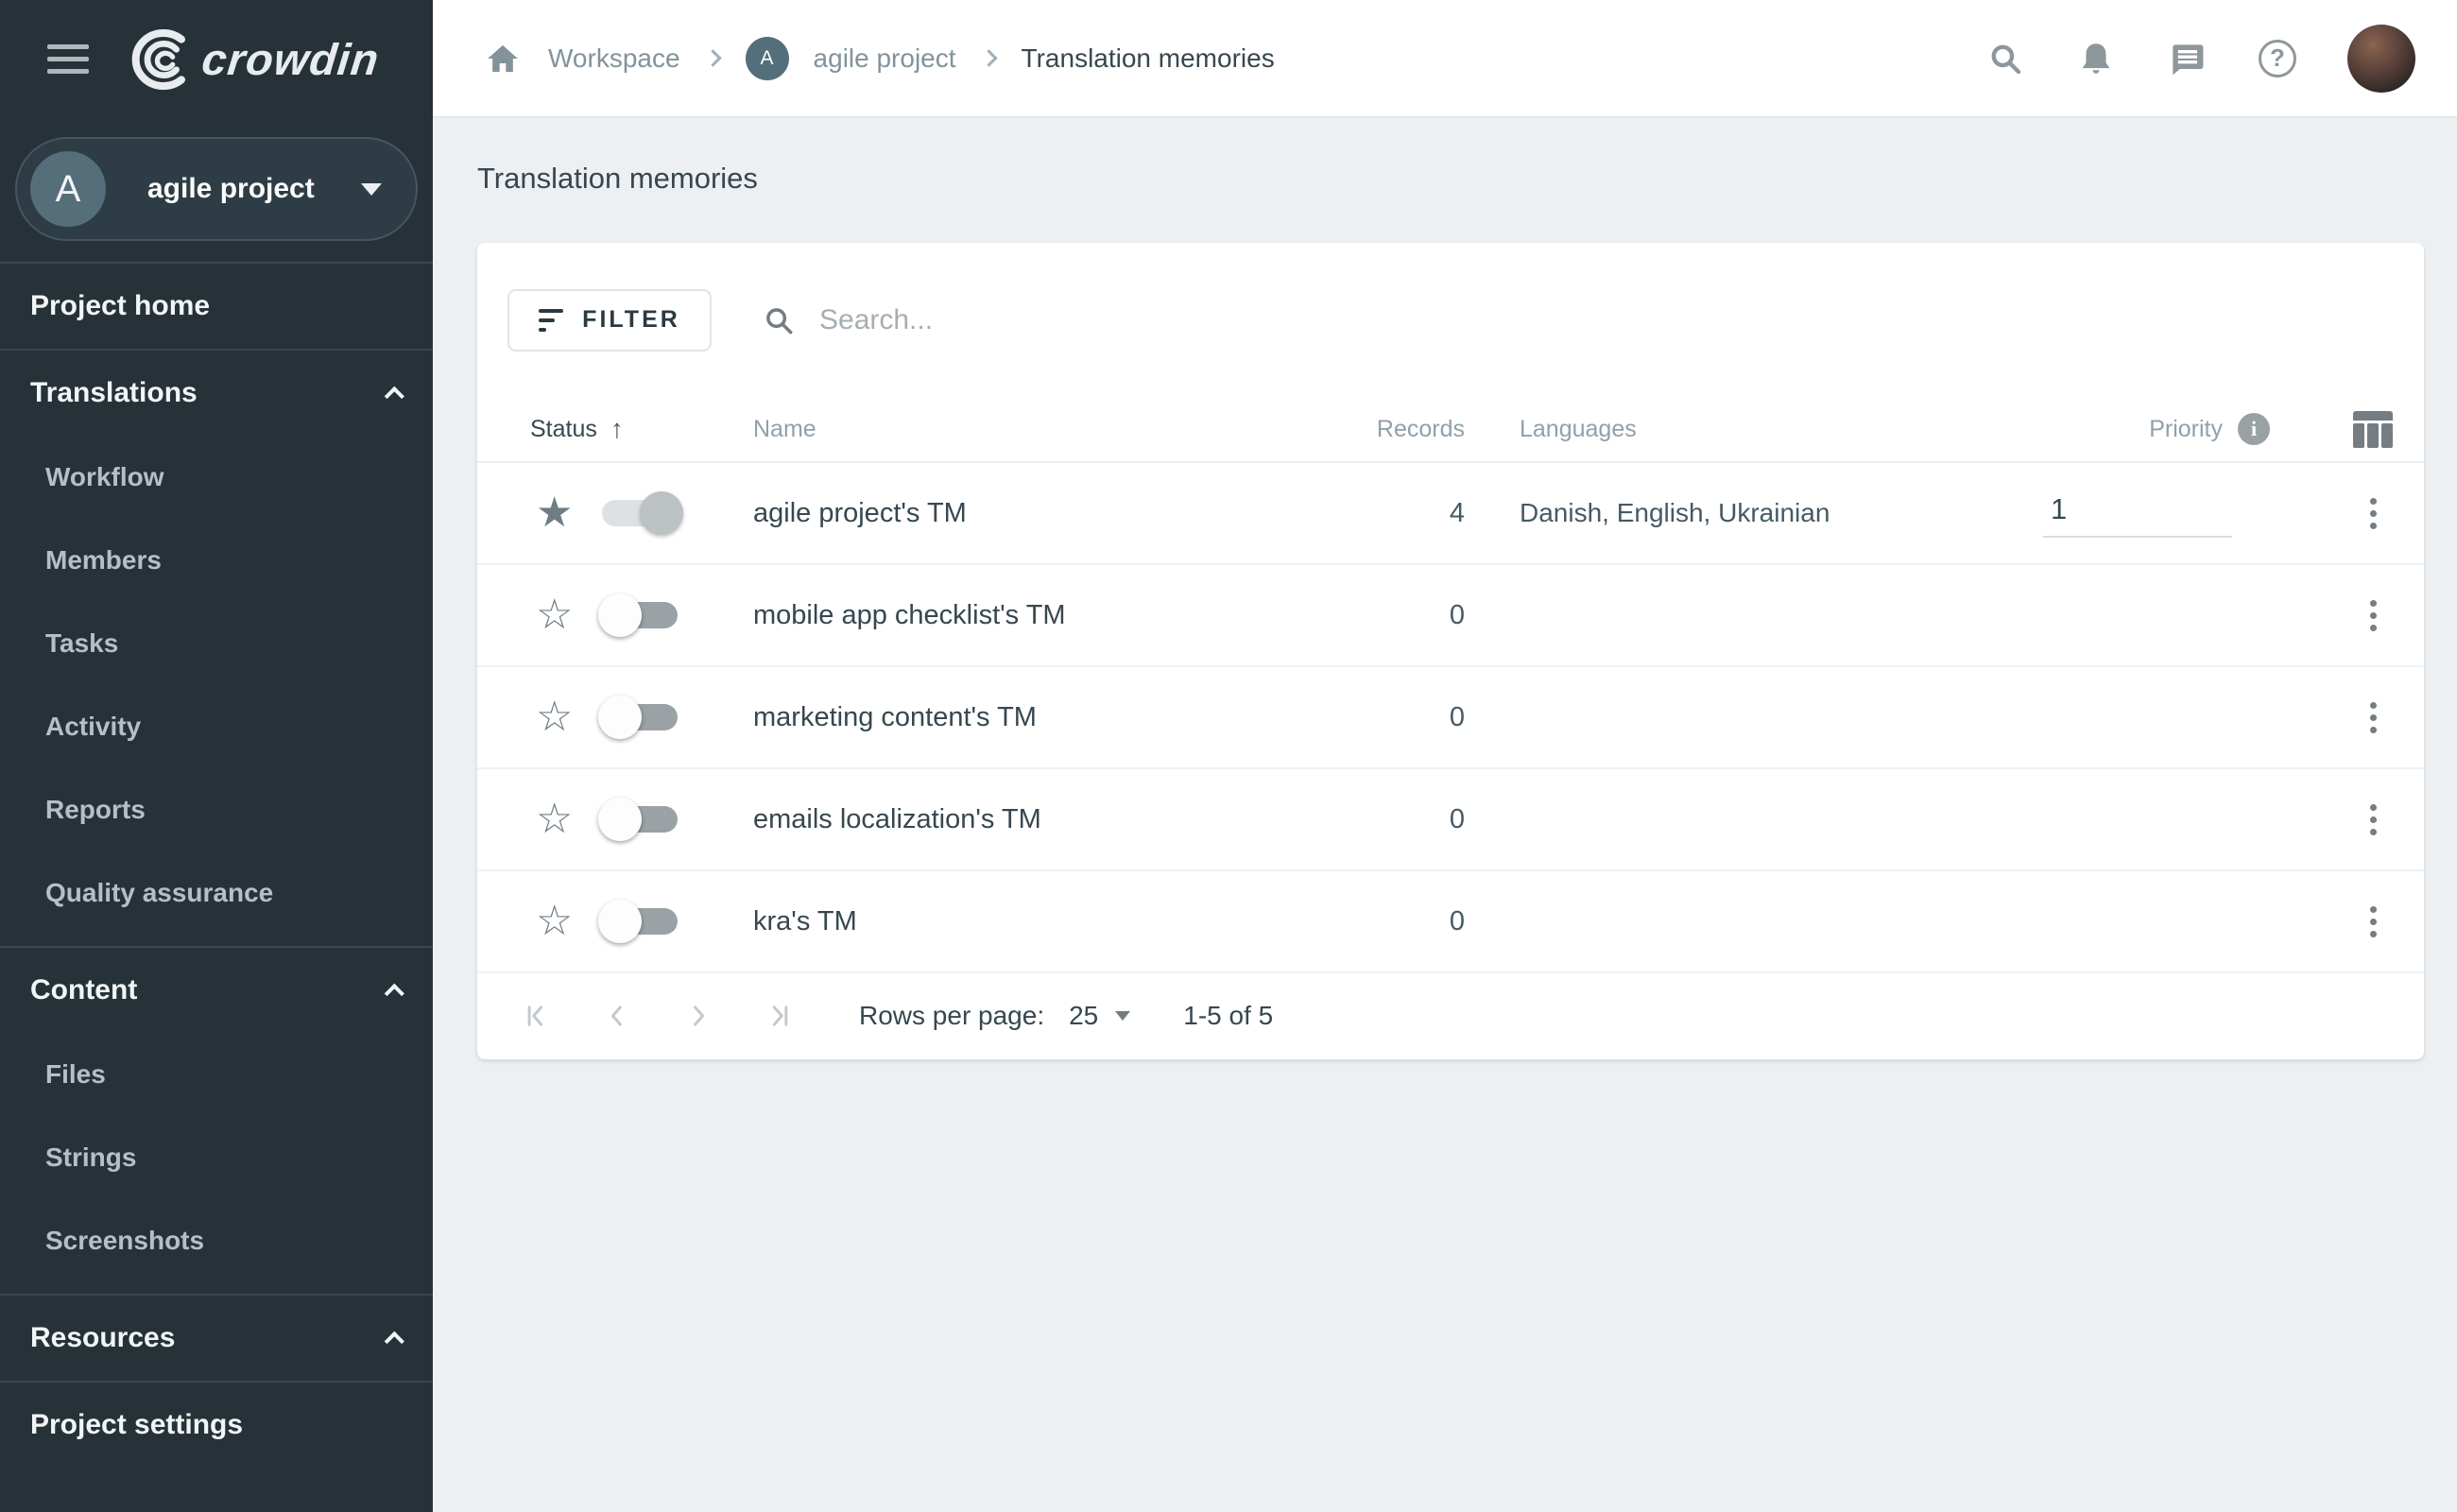 Image resolution: width=2457 pixels, height=1512 pixels. What do you see at coordinates (216, 1425) in the screenshot?
I see `sidebar-item-project-settings: Project settings` at bounding box center [216, 1425].